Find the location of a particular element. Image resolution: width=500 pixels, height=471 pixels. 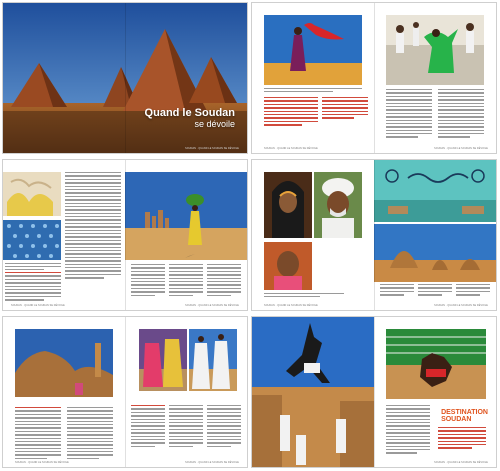

photo-child-portrait is located at coordinates (288, 266).